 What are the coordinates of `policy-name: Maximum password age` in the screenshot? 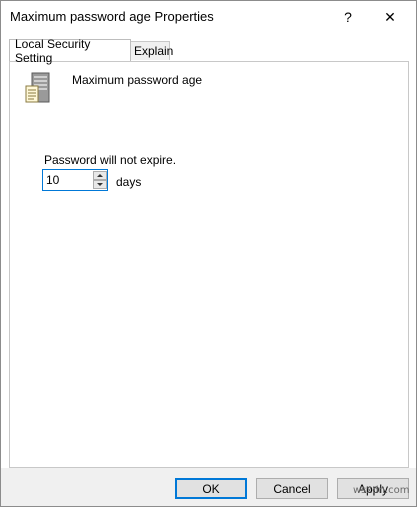 It's located at (137, 80).